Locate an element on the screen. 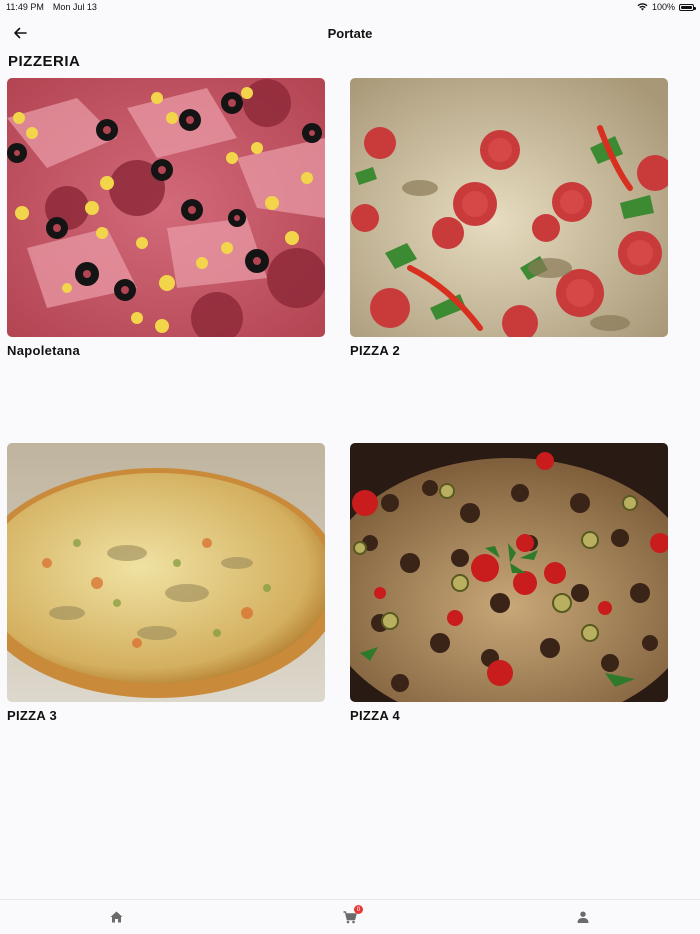 The width and height of the screenshot is (700, 934). status-right: 100% is located at coordinates (666, 7).